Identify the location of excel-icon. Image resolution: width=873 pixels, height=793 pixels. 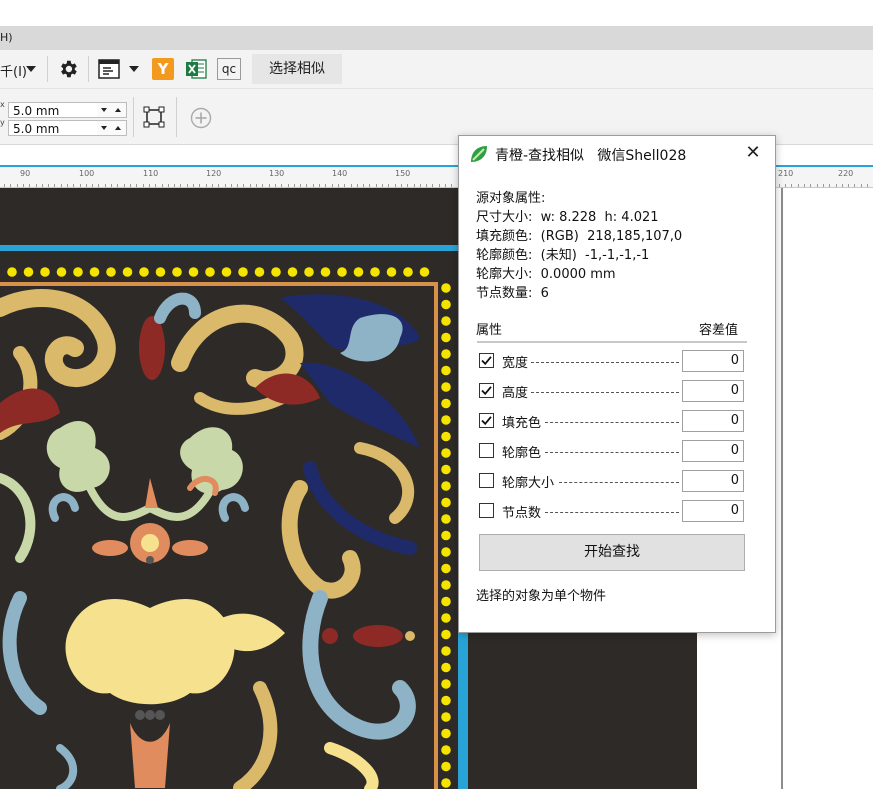
(196, 69).